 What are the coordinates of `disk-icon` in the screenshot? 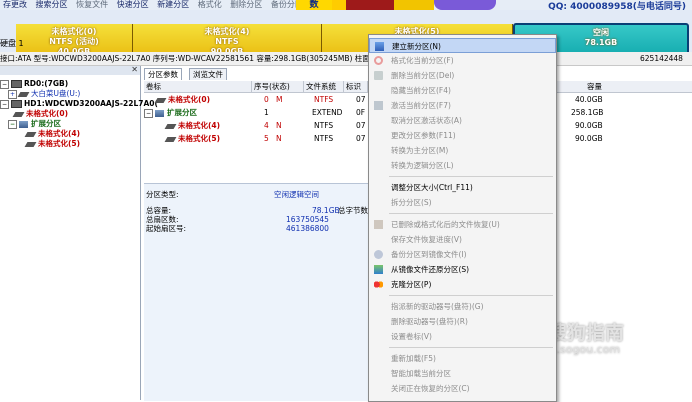 It's located at (16, 84).